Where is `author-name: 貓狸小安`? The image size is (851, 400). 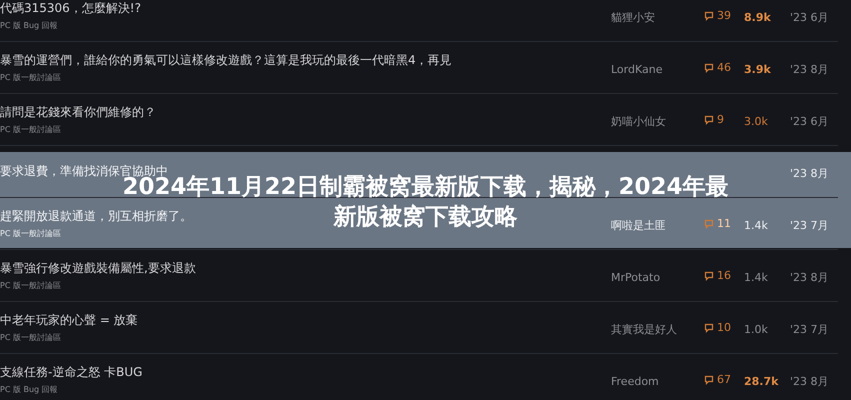
author-name: 貓狸小安 is located at coordinates (633, 17).